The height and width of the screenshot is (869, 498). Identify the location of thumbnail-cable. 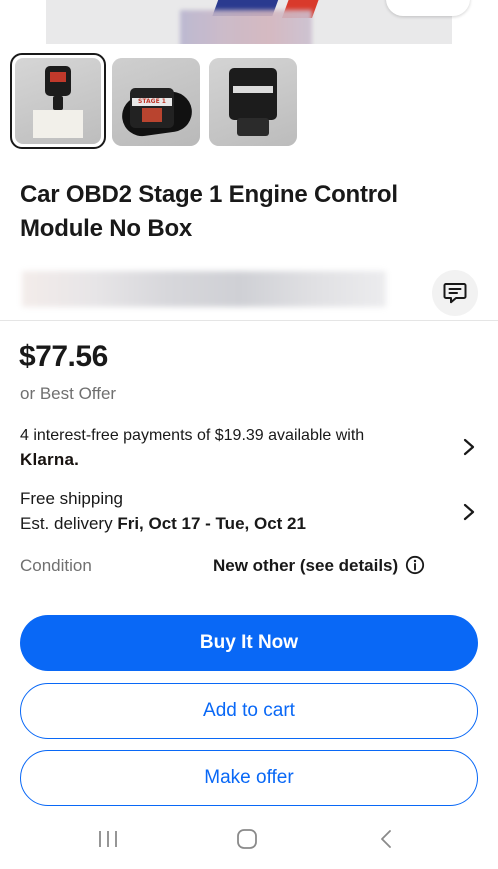
(58, 103).